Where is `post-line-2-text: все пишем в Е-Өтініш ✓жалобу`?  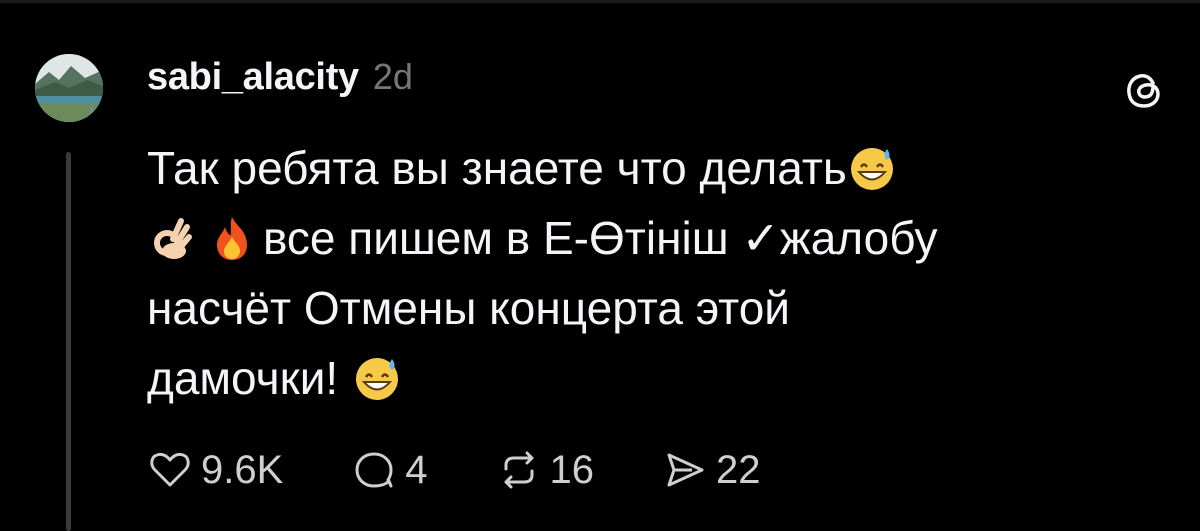 post-line-2-text: все пишем в Е-Өтініш ✓жалобу is located at coordinates (600, 238).